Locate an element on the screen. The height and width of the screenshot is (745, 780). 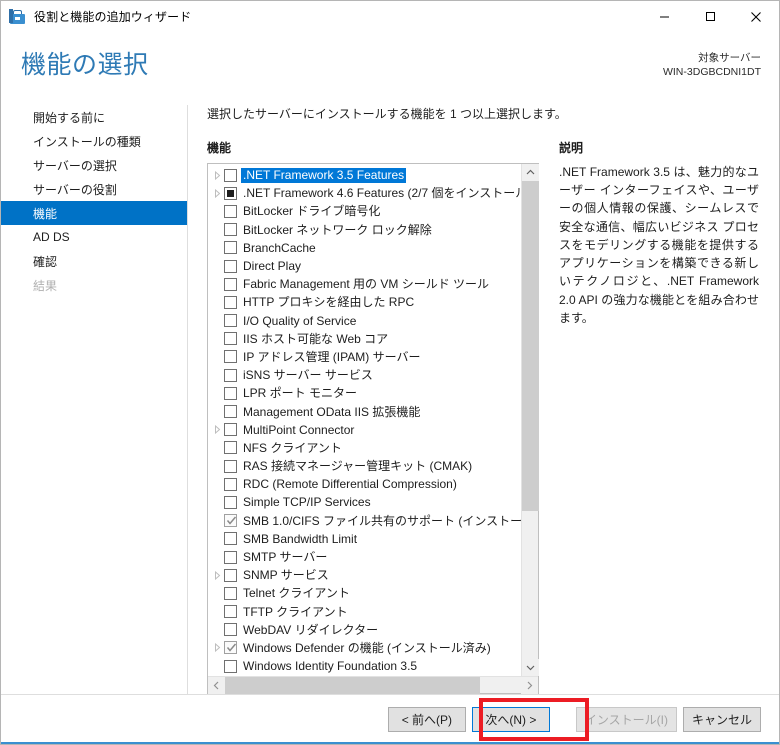
feature-row: Windows Defender の機能 (インストール済み) is located at coordinates (364, 648).